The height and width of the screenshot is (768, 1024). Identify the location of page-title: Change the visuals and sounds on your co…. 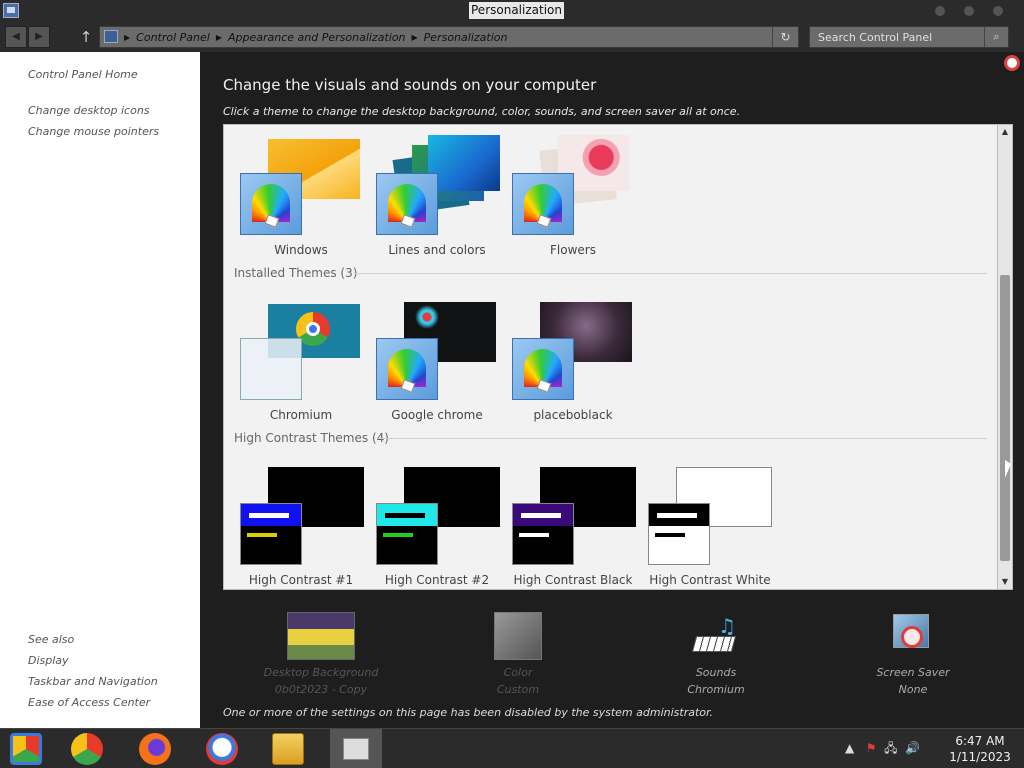
(410, 85).